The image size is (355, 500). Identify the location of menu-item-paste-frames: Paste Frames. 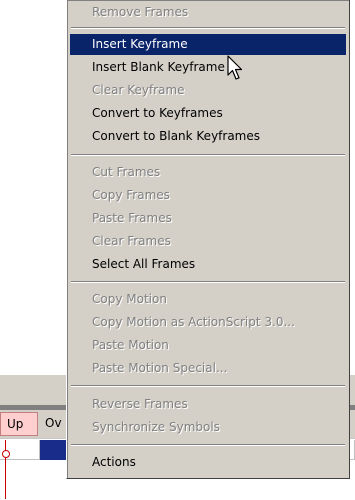
(208, 218).